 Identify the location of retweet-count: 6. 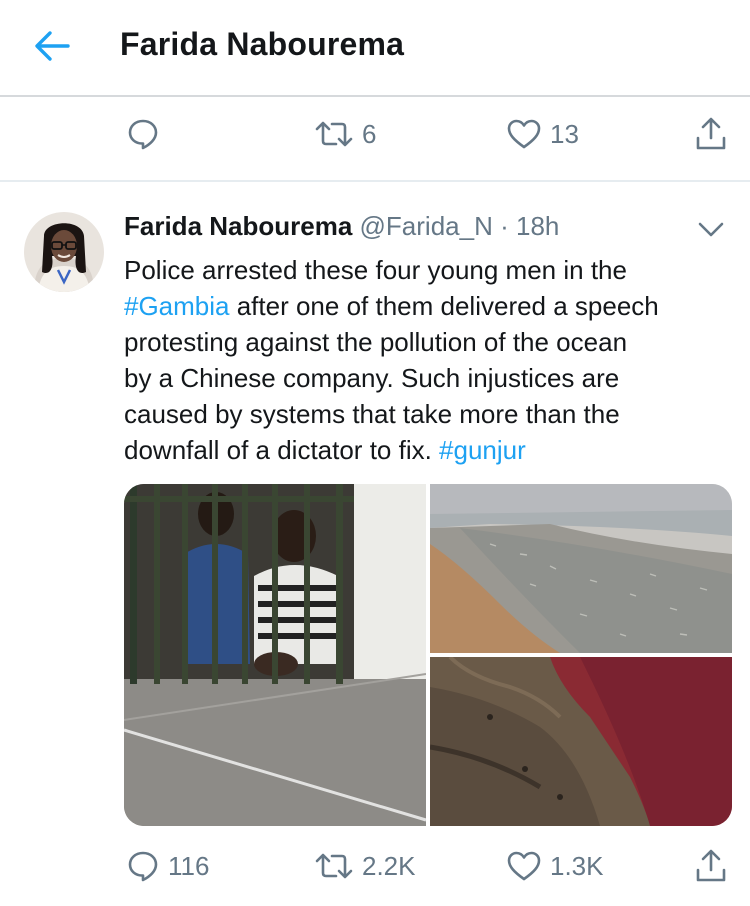
(369, 133).